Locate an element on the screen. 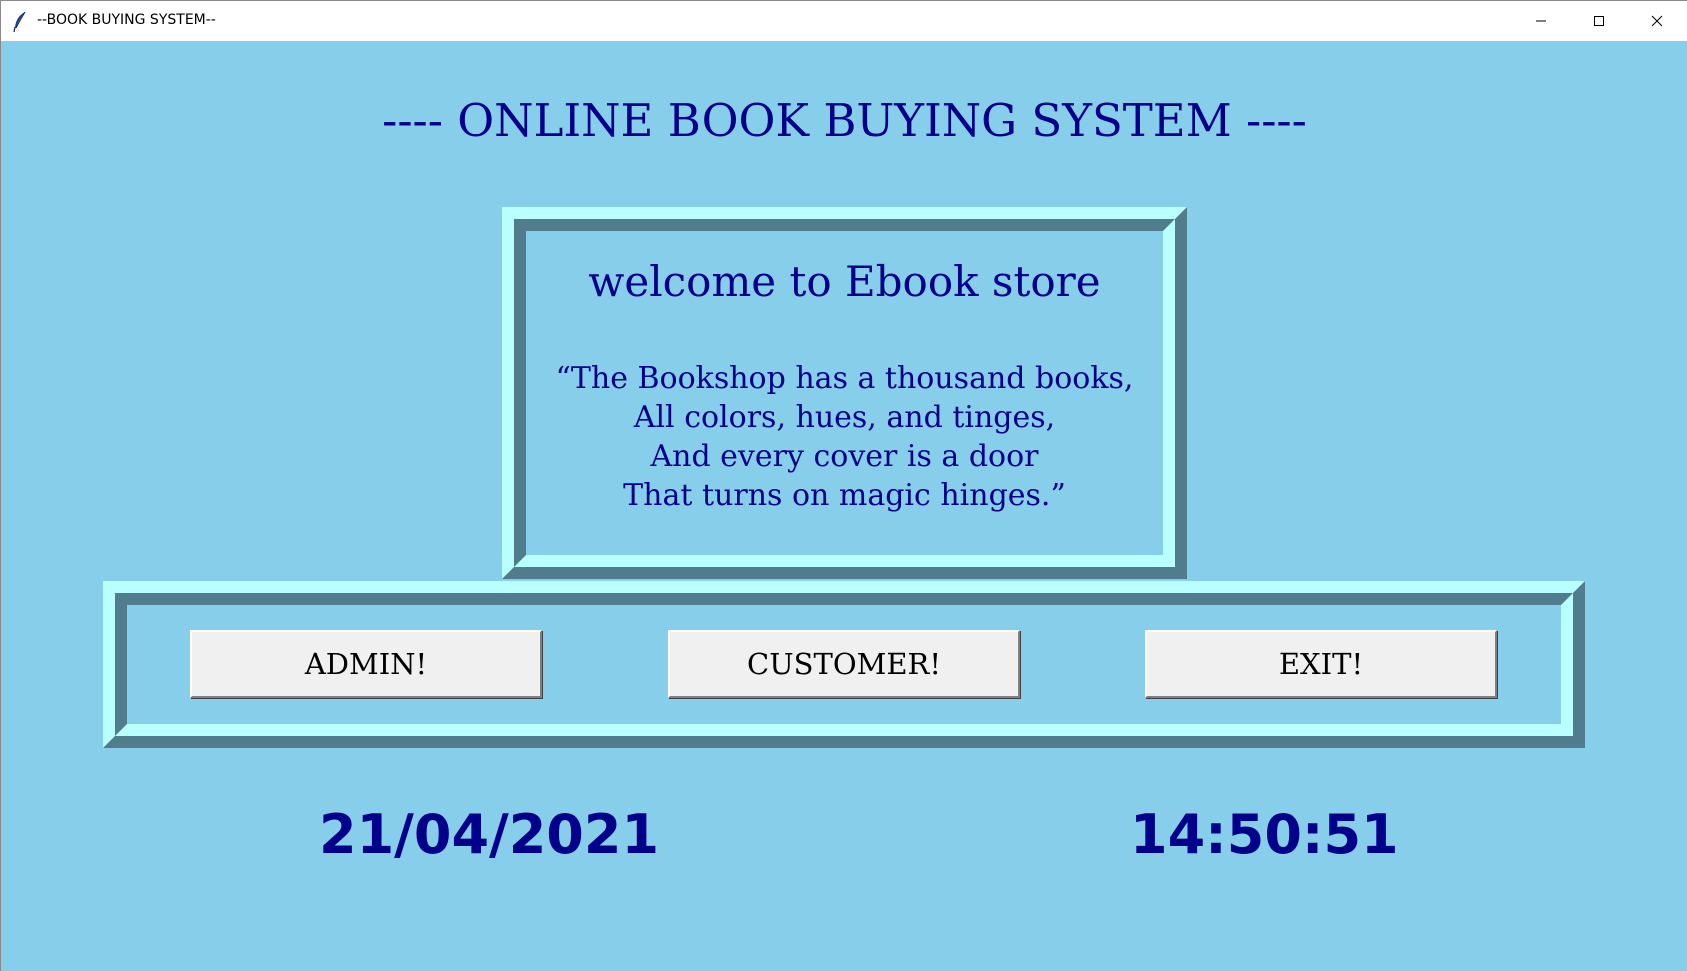 This screenshot has height=971, width=1687. window-title: --BOOK BUYING SYSTEM-- is located at coordinates (126, 20).